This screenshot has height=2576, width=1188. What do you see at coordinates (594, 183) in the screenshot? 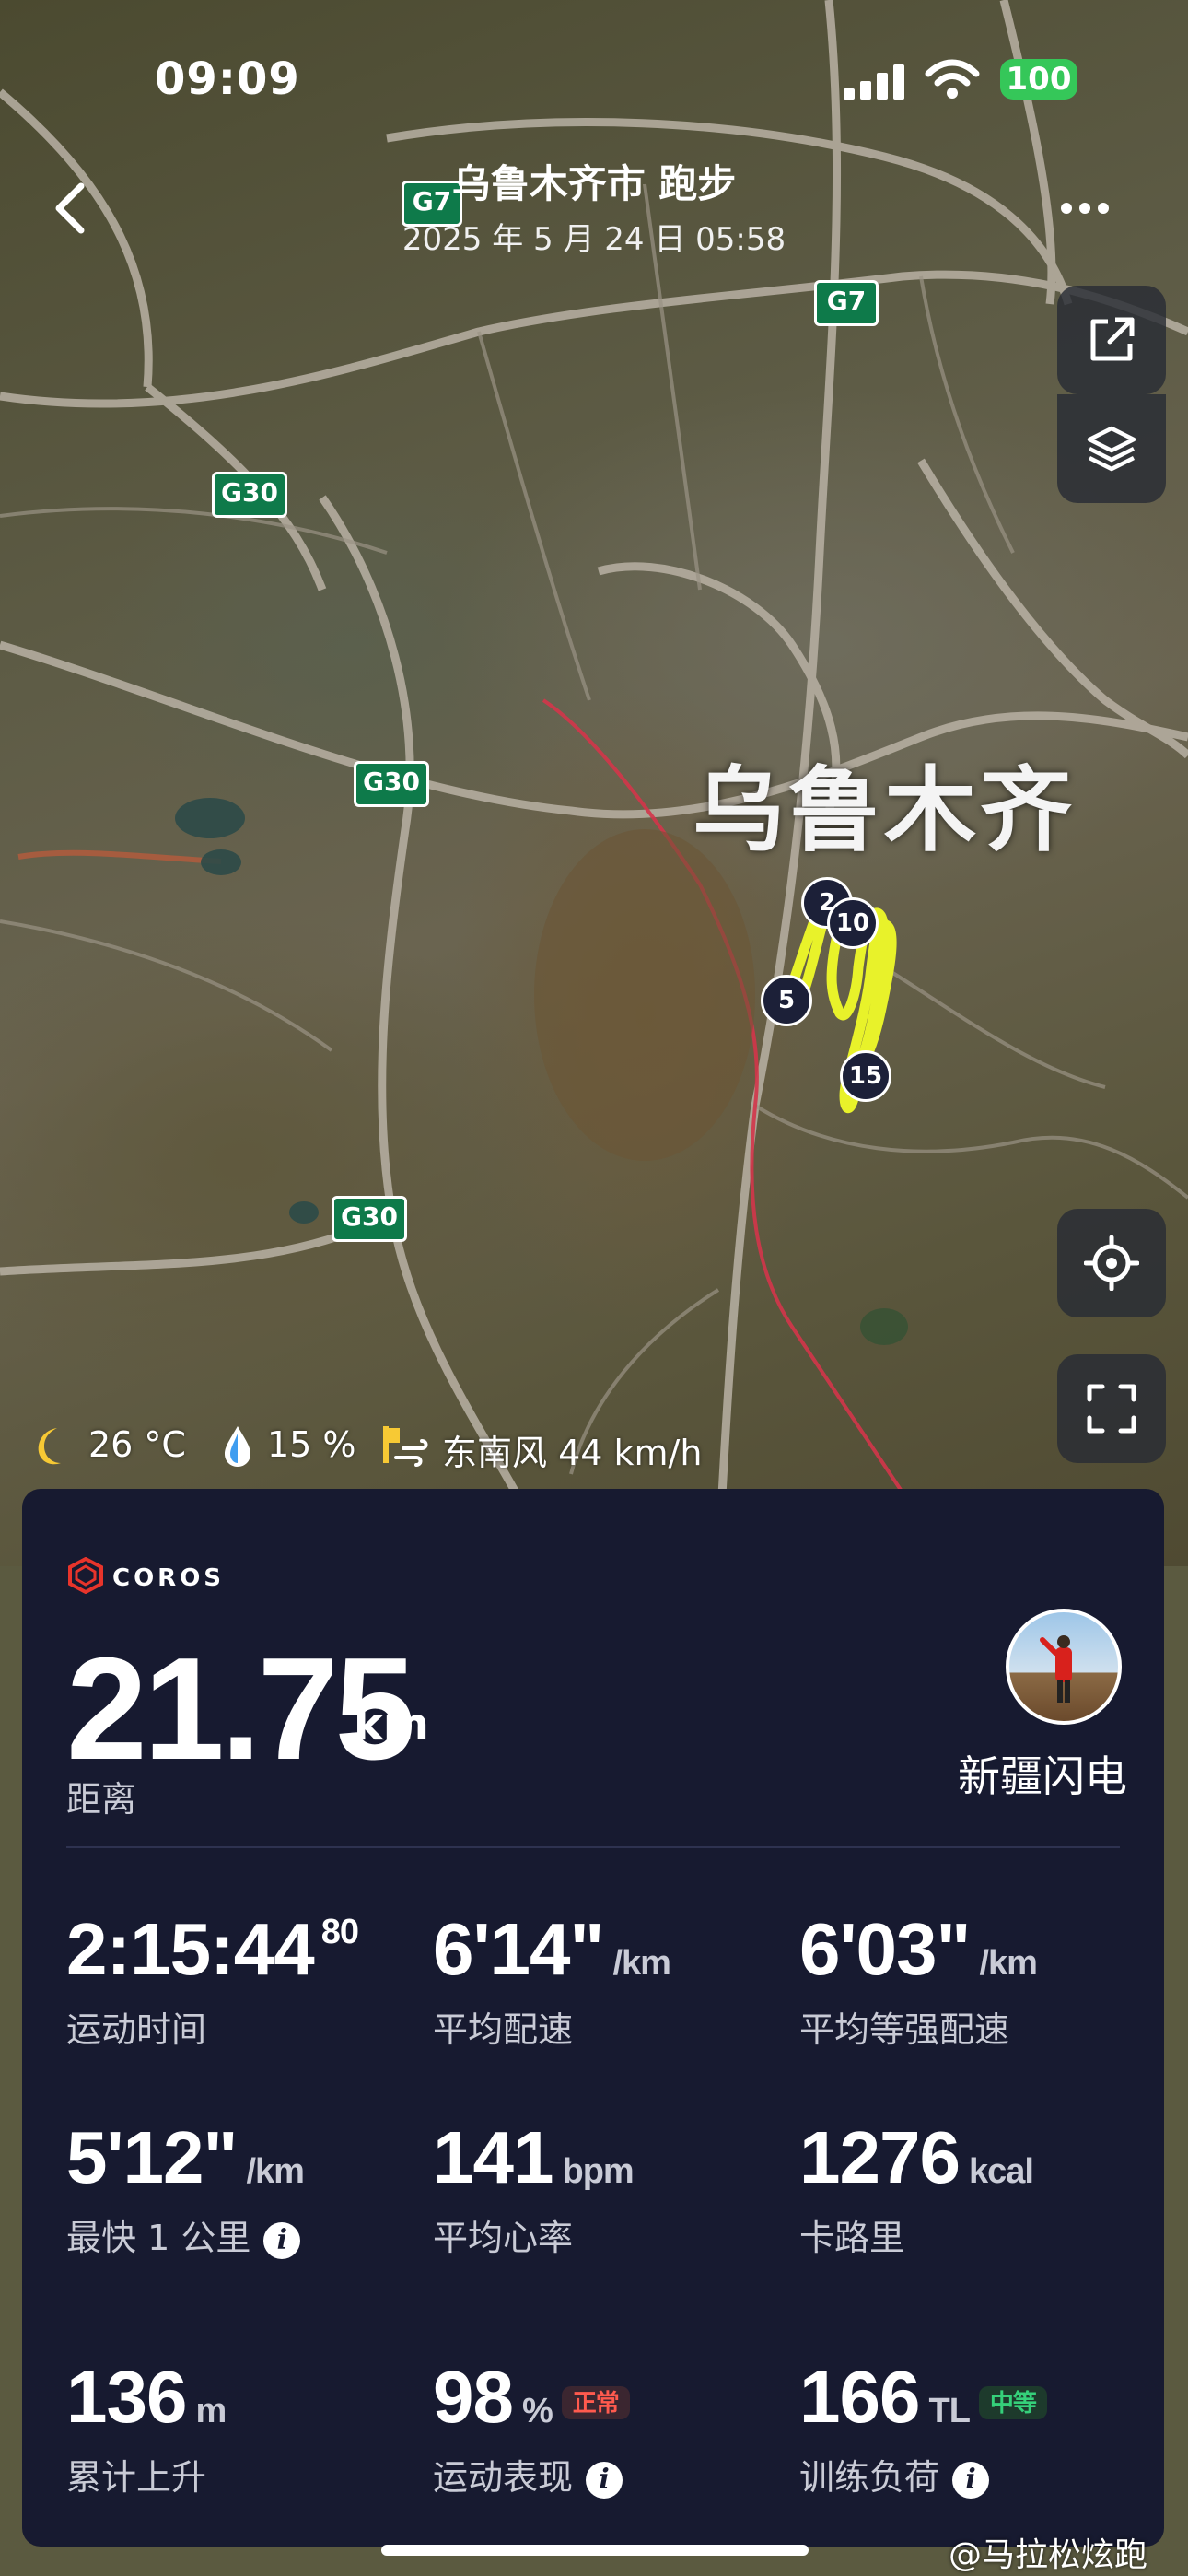
I see `page-title: 乌鲁木齐市 跑步` at bounding box center [594, 183].